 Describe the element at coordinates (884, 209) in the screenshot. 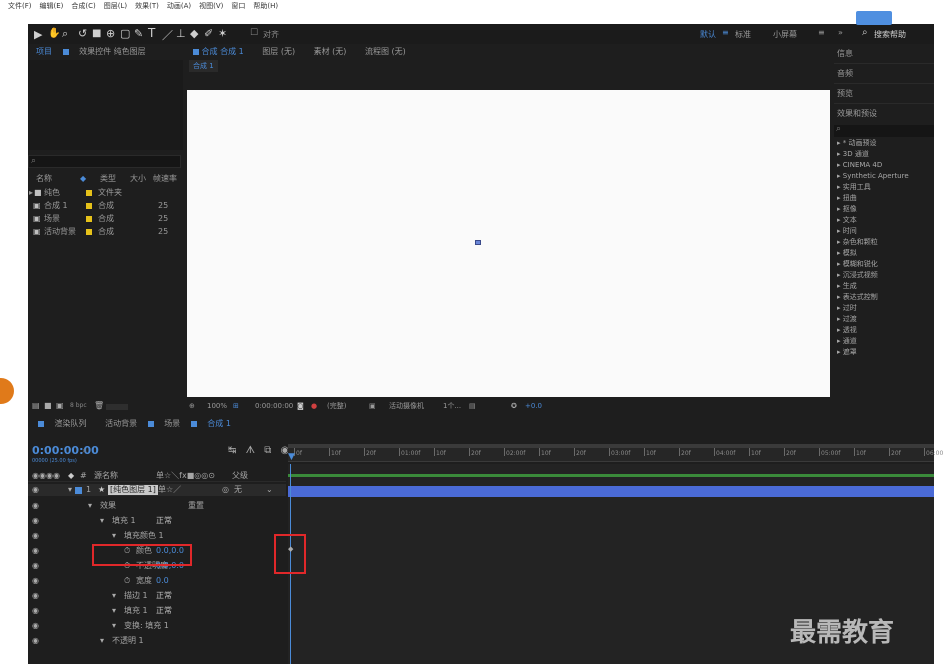

I see `effect-category-item: ▸ 抠像` at that location.